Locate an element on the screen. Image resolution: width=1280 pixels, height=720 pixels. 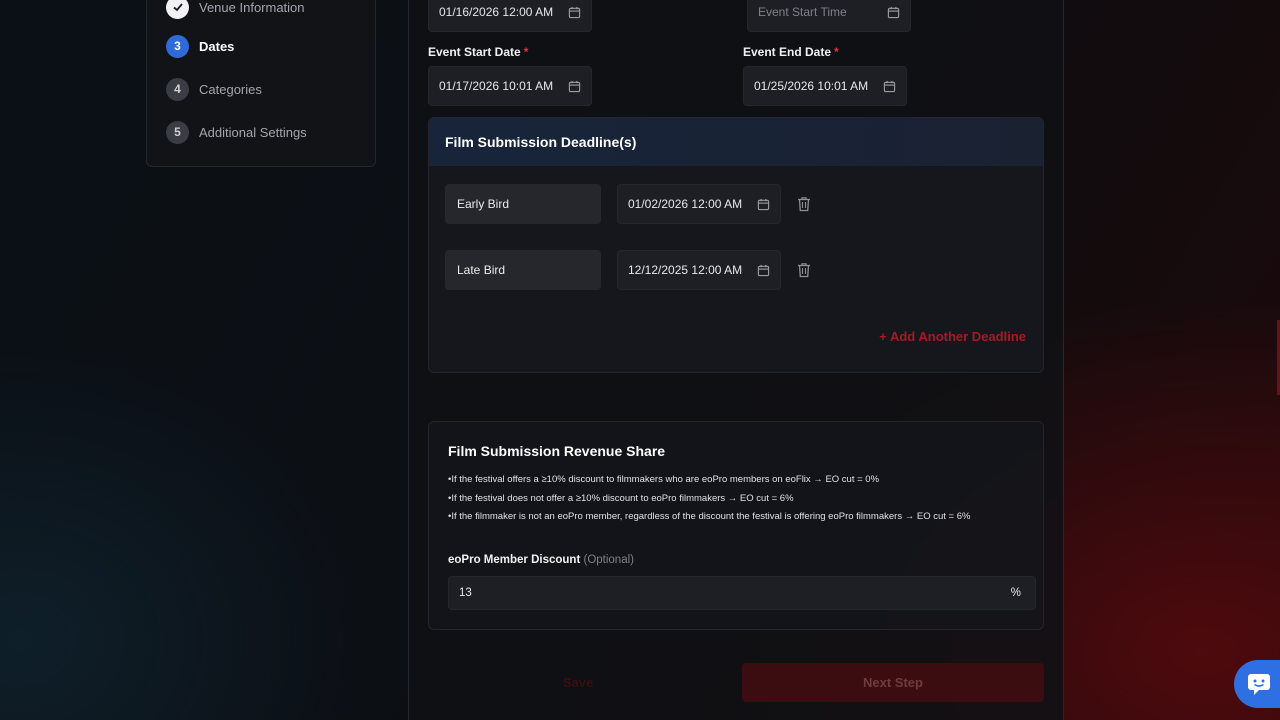
event-start-time-input: Event Start Time is located at coordinates (829, 16).